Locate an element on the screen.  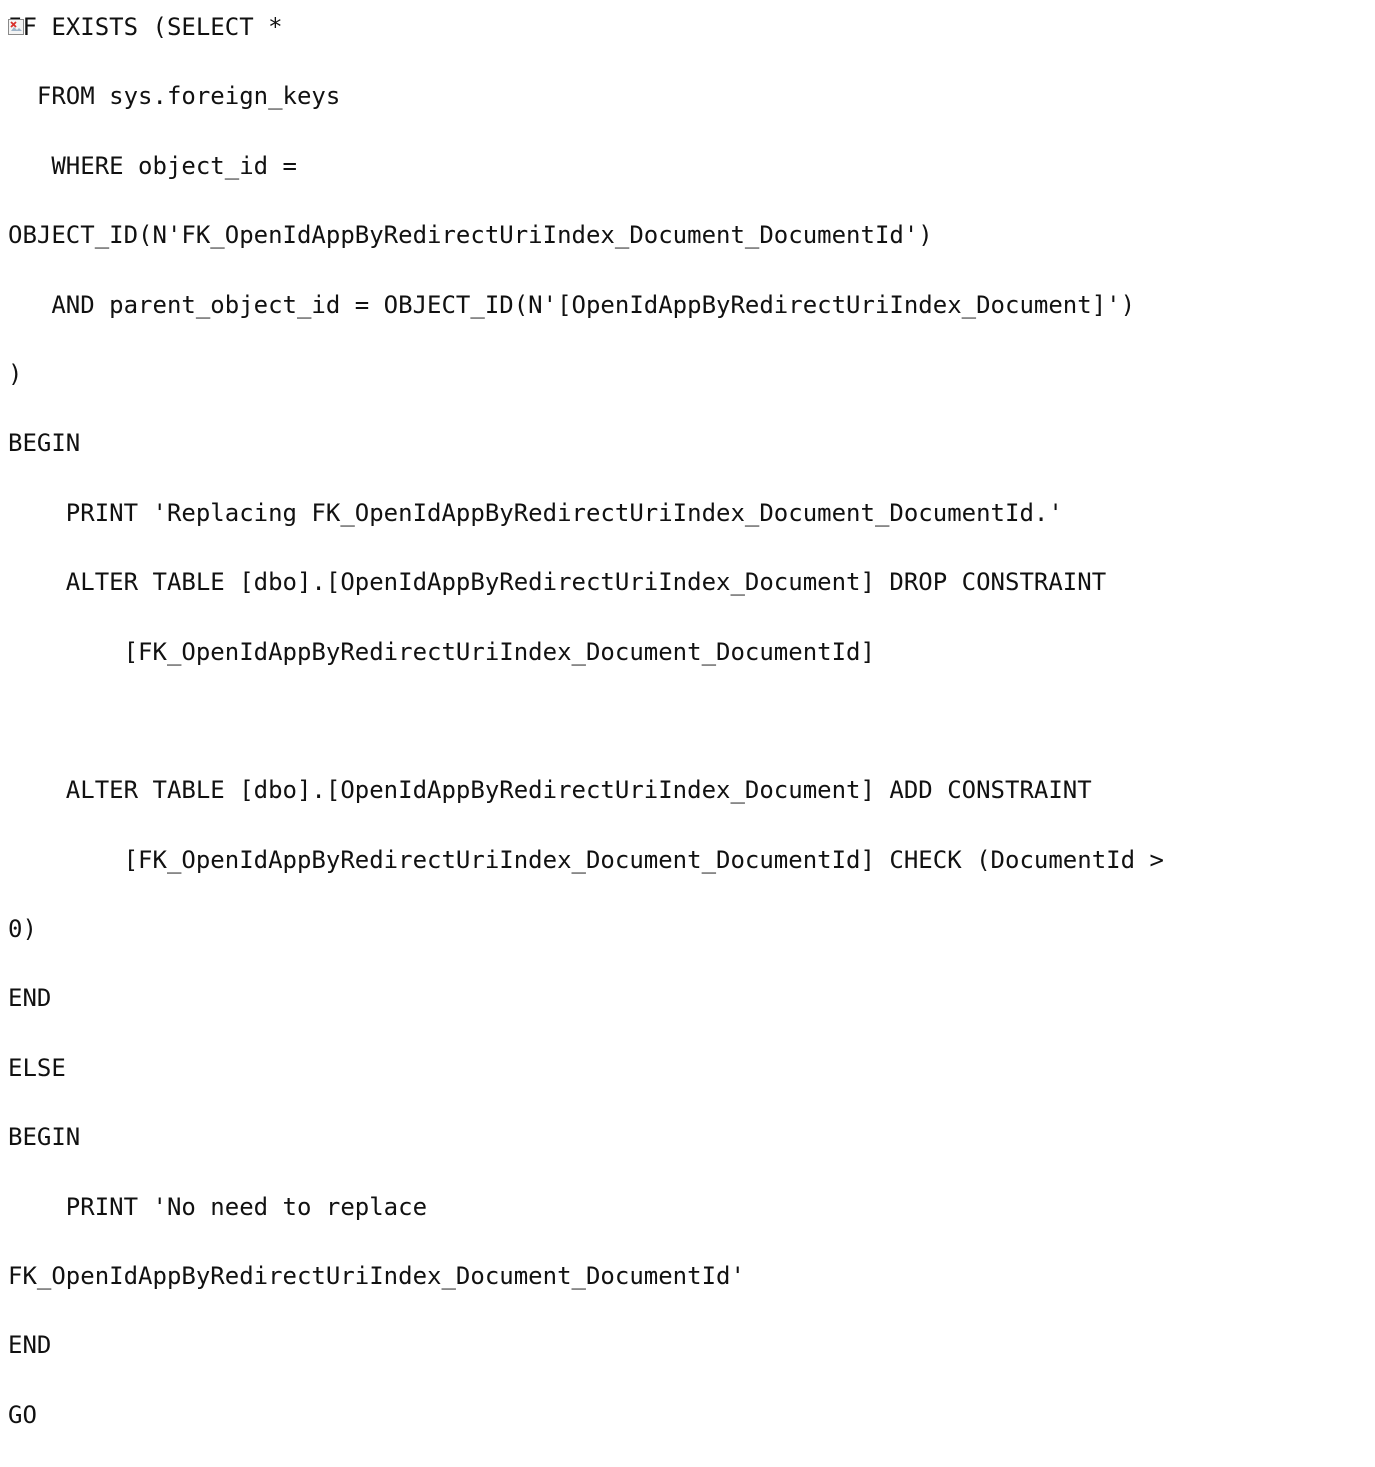
code-line: GO is located at coordinates (22, 1414).